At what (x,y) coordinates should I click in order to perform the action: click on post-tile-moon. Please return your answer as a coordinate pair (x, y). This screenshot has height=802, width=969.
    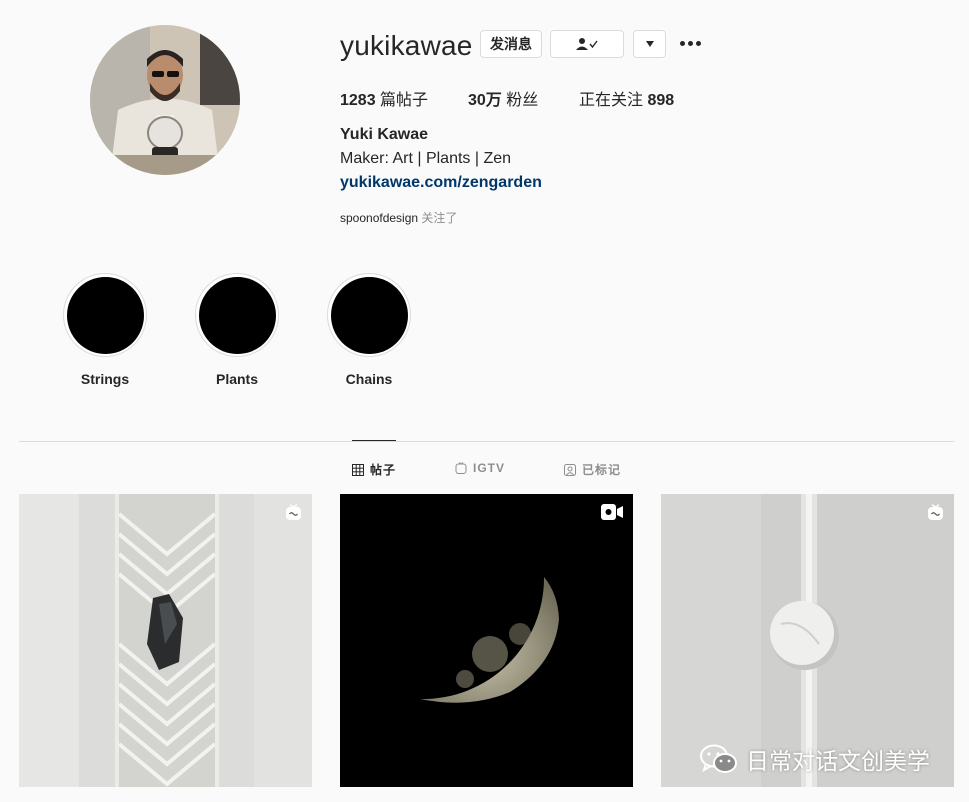
    Looking at the image, I should click on (486, 640).